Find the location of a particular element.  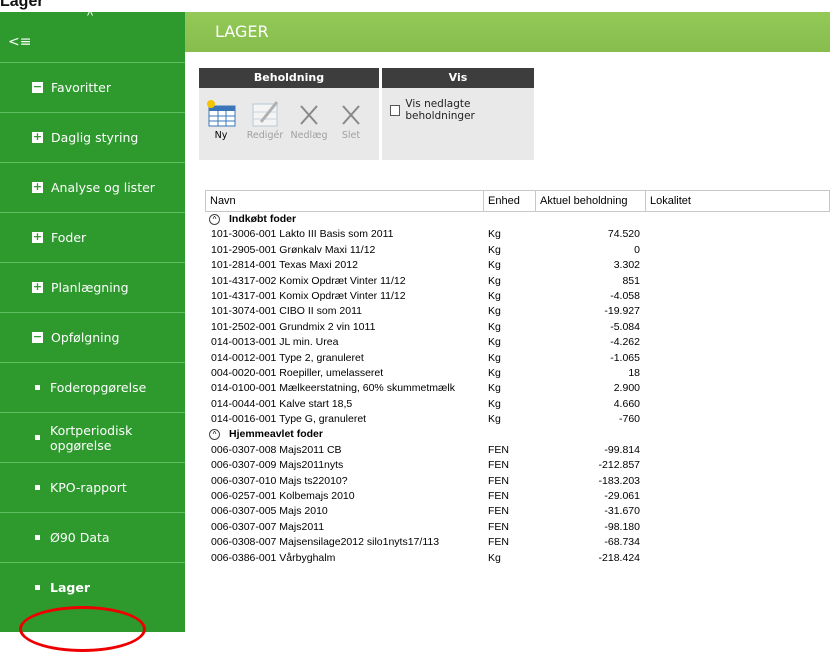

cell-navn: 006-0307-007 Majs2011 is located at coordinates (268, 526).